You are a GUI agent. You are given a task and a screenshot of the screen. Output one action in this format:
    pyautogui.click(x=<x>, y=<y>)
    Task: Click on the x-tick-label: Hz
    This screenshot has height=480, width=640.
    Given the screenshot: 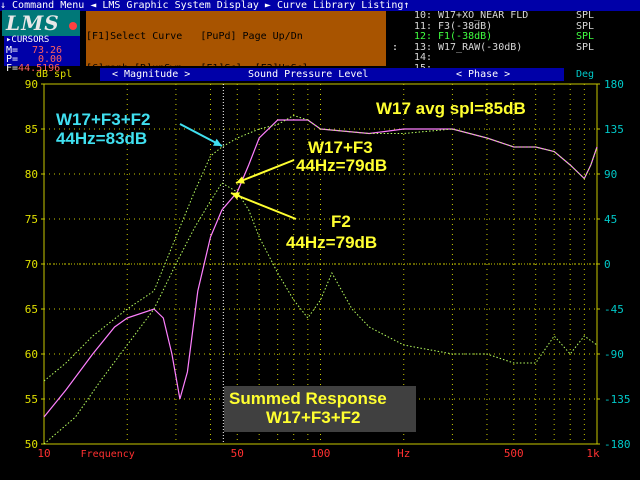 What is the action you would take?
    pyautogui.click(x=403, y=453)
    